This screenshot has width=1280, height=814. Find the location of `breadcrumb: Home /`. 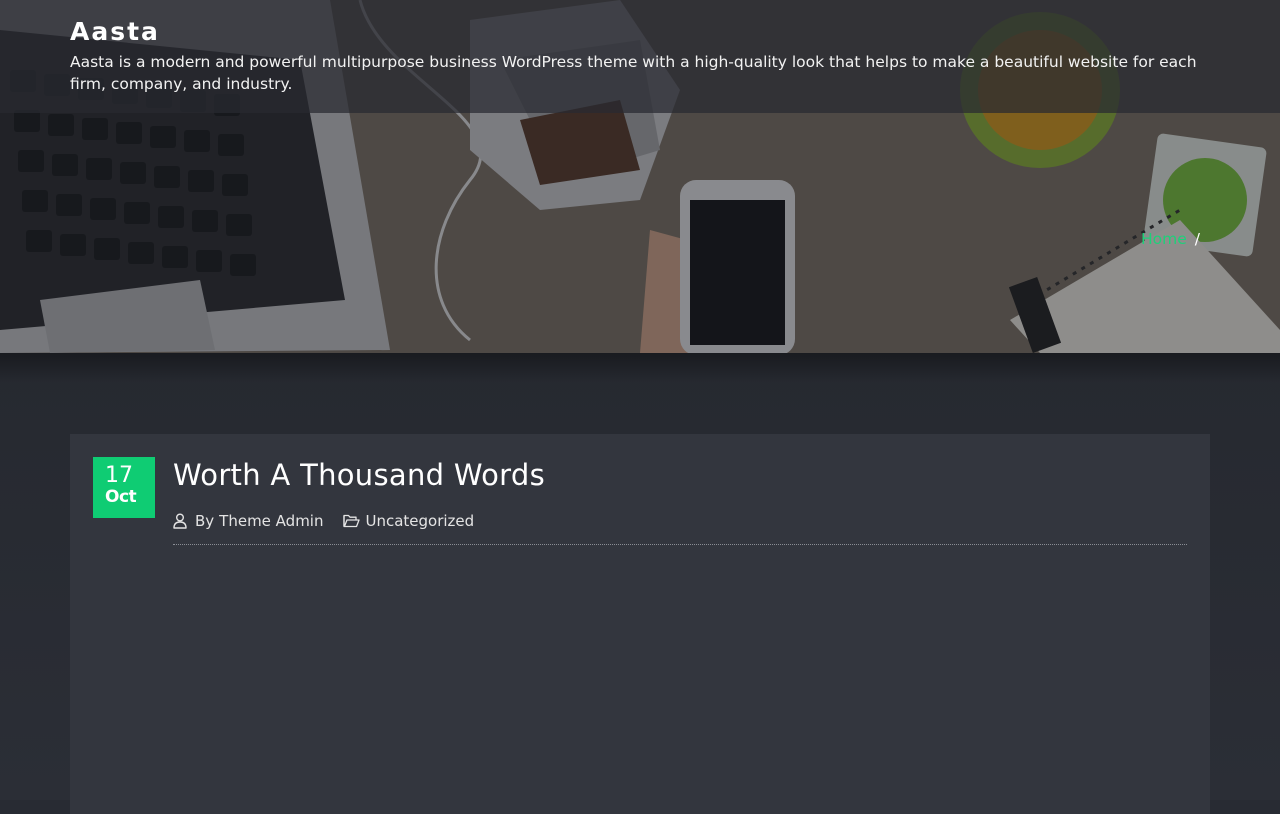

breadcrumb: Home / is located at coordinates (1170, 239).